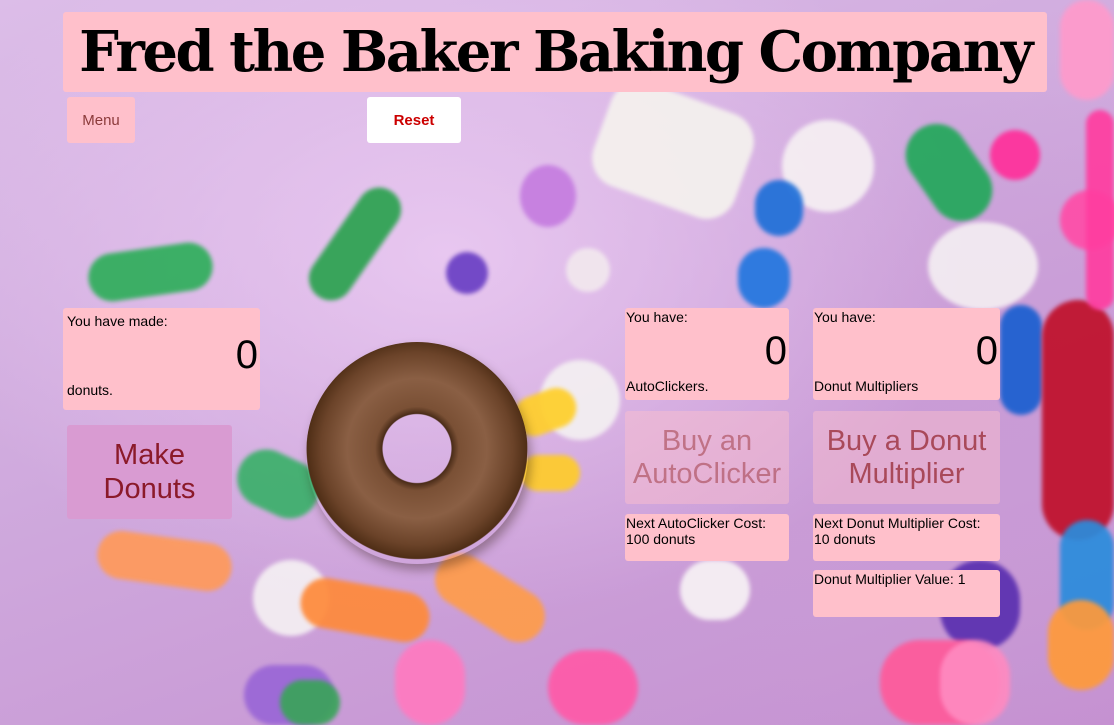 The height and width of the screenshot is (725, 1114). I want to click on page-title: Fred the Baker Baking Company, so click(556, 52).